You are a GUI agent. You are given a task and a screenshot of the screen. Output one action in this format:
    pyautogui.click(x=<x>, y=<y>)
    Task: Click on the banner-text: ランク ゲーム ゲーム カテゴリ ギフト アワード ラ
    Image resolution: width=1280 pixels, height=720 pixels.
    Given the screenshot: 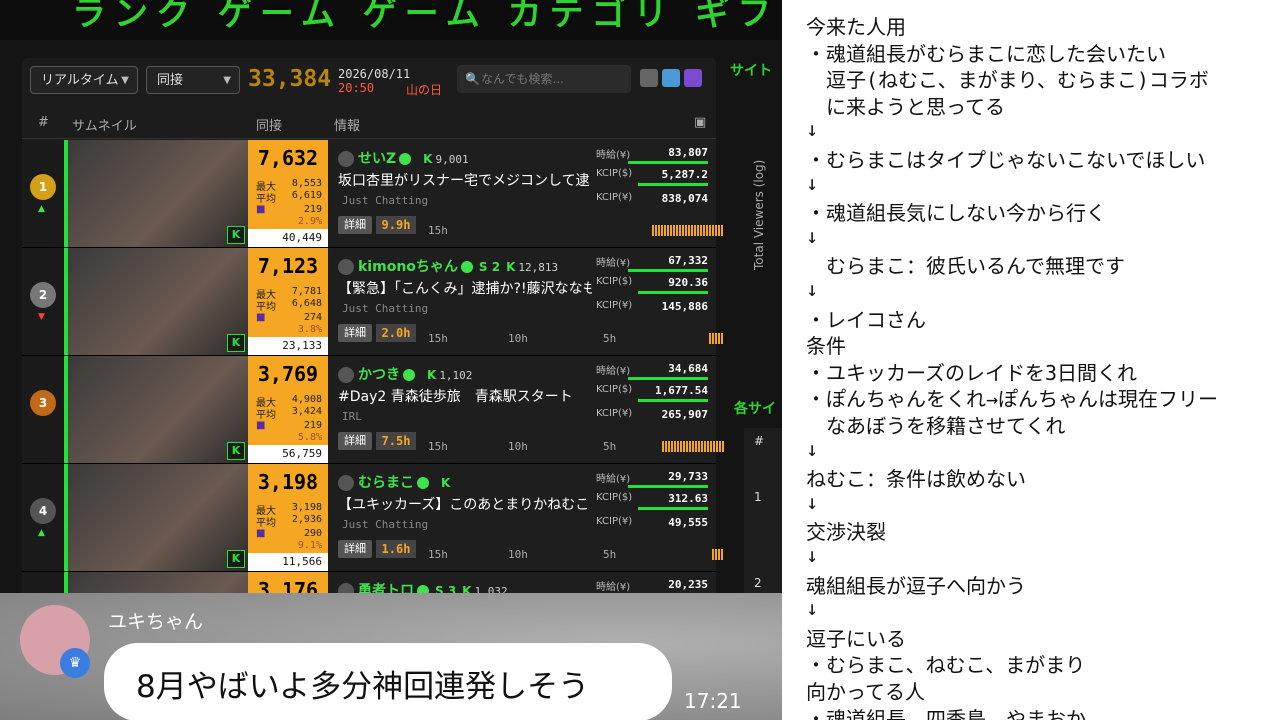 What is the action you would take?
    pyautogui.click(x=427, y=17)
    